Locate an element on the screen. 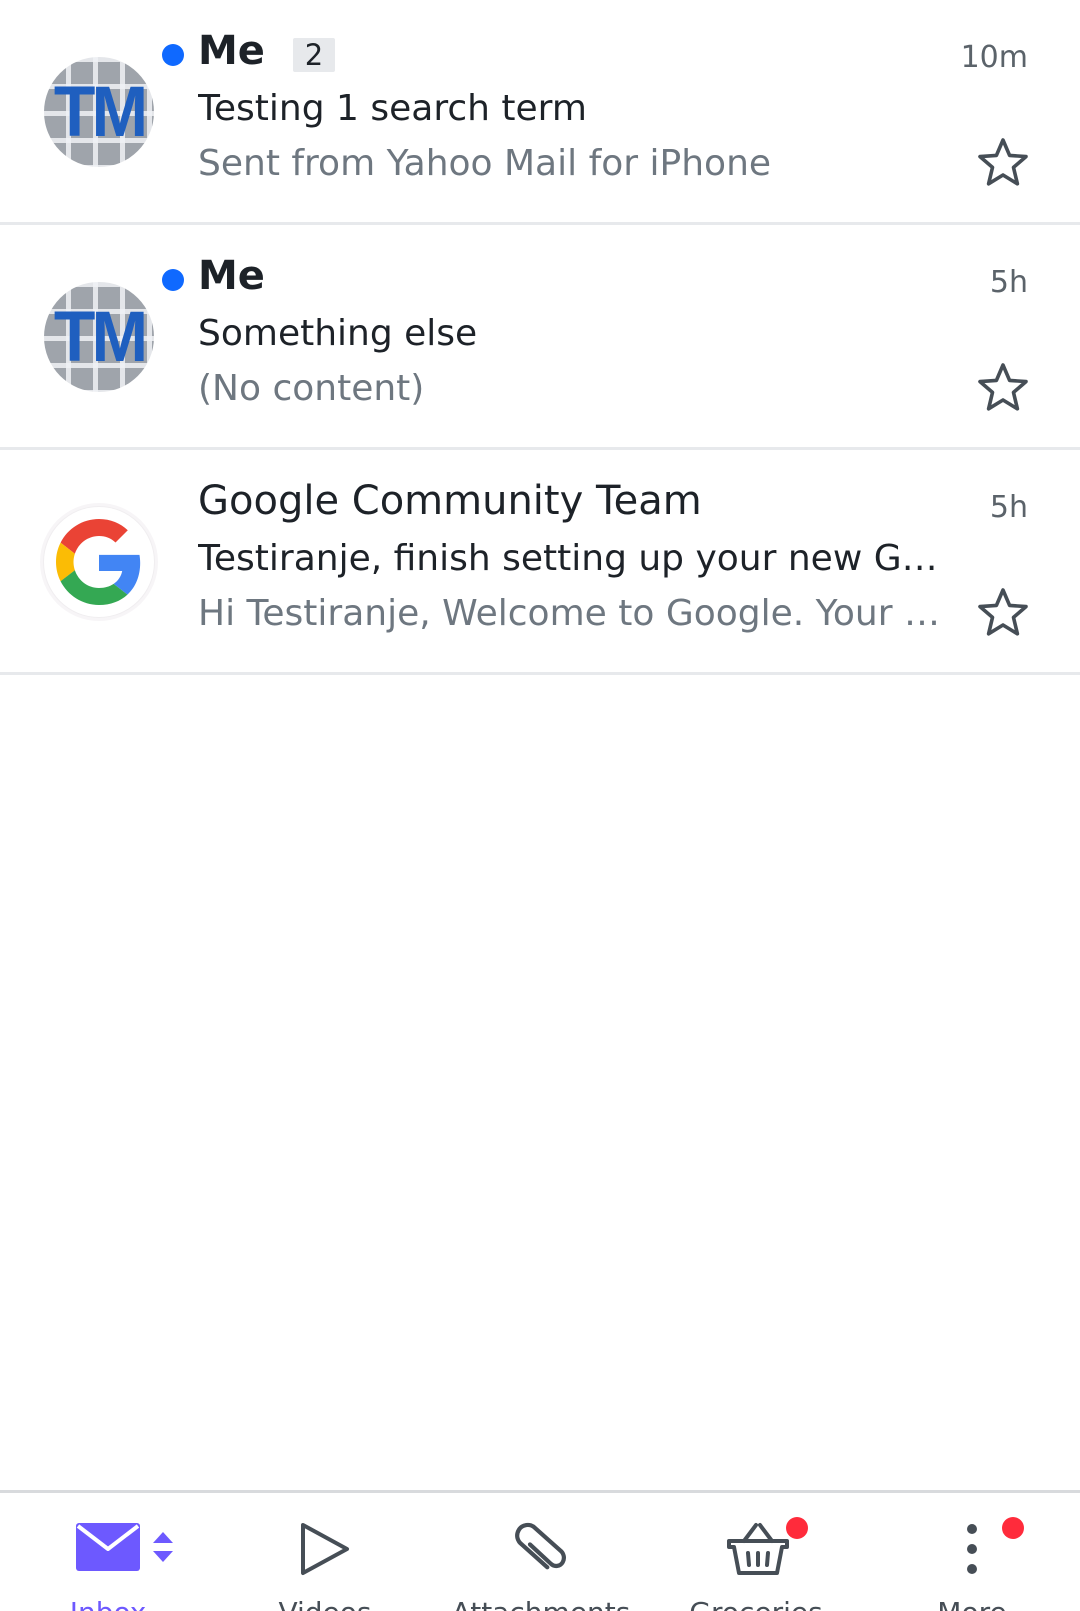 The height and width of the screenshot is (1611, 1080). google-logo-icon is located at coordinates (98, 562).